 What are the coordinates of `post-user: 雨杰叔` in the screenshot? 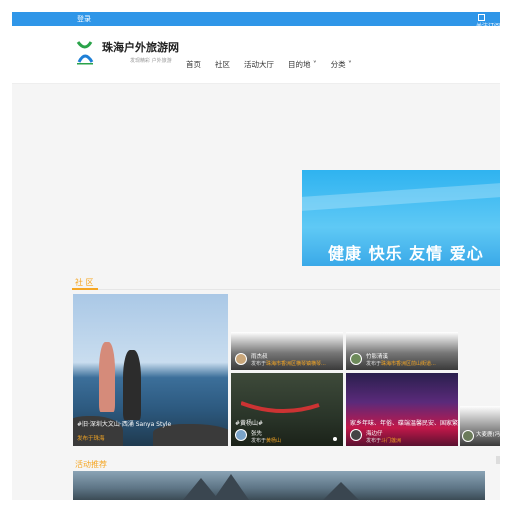 It's located at (259, 357).